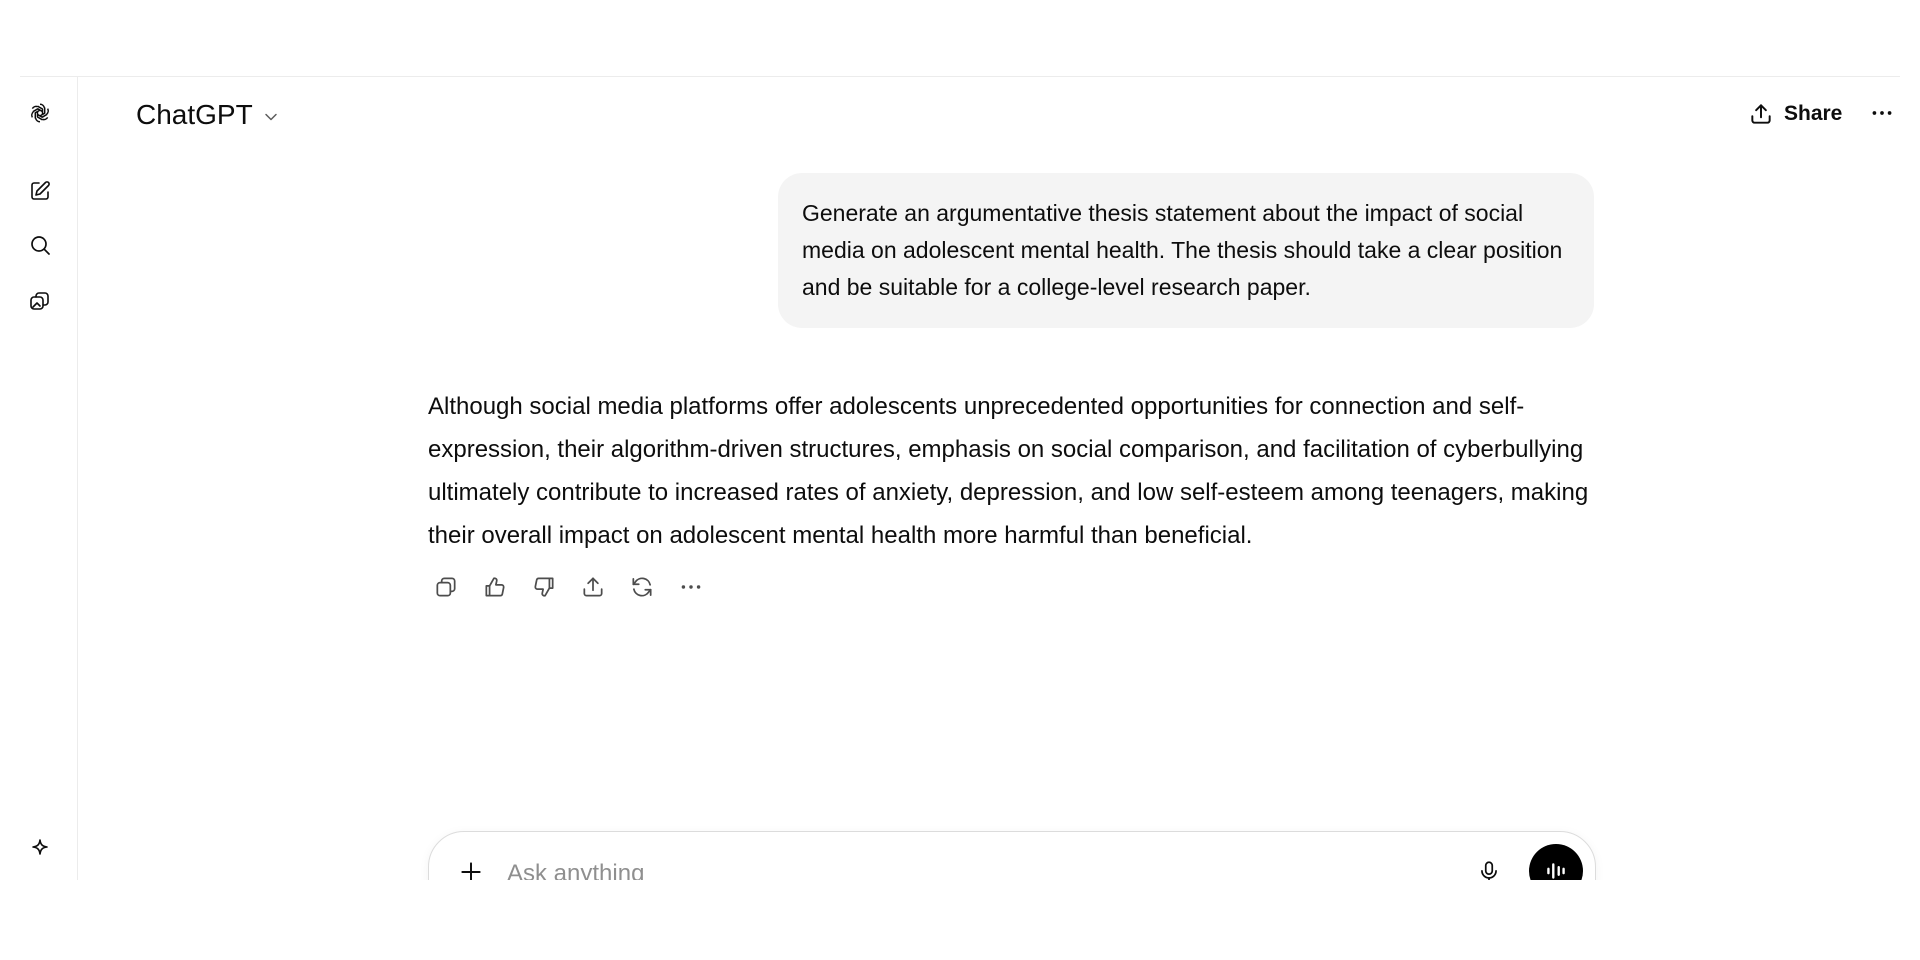 The height and width of the screenshot is (960, 1920). What do you see at coordinates (568, 587) in the screenshot?
I see `message-actions` at bounding box center [568, 587].